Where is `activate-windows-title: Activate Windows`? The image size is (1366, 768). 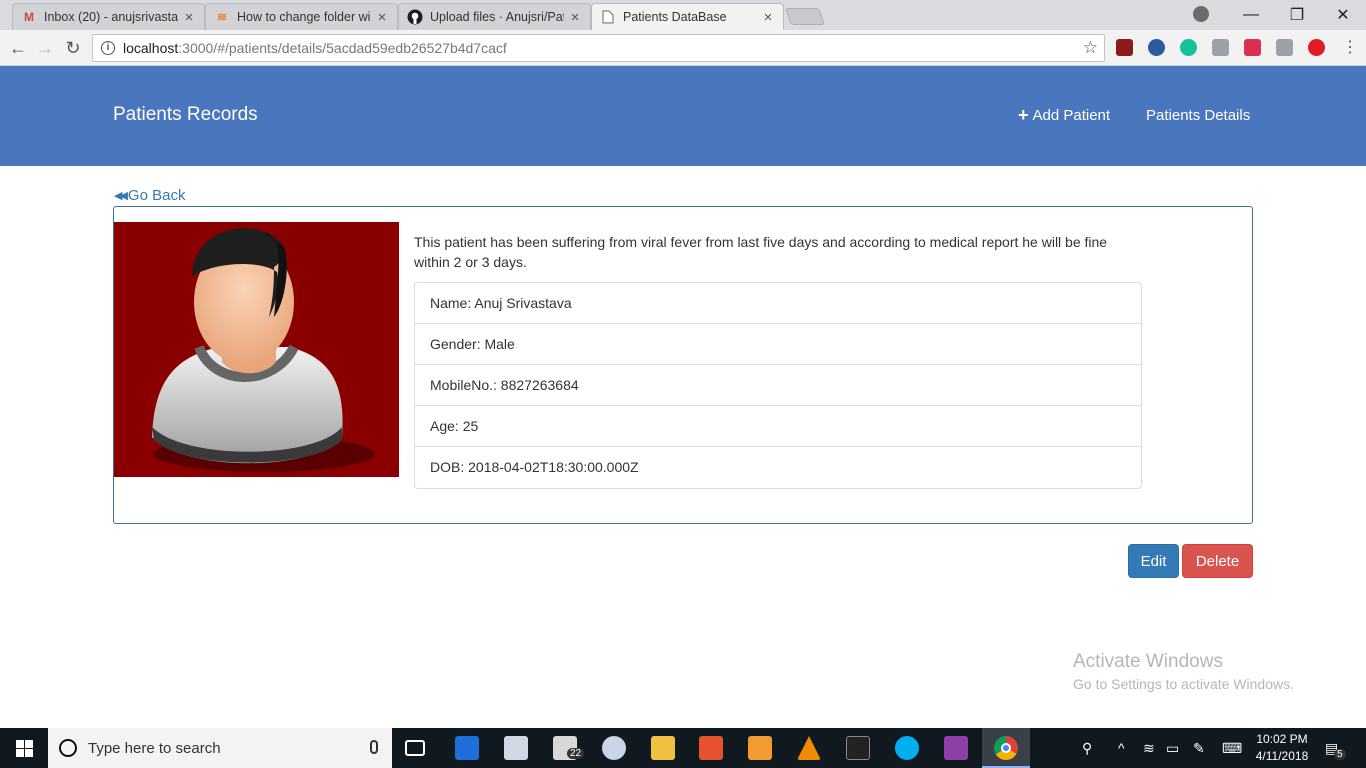
activate-windows-title: Activate Windows is located at coordinates (1148, 661).